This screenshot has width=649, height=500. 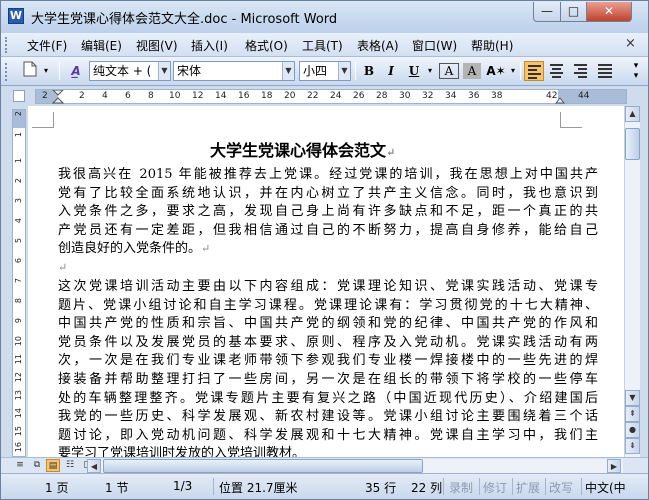 I want to click on underline-button: U, so click(x=414, y=71).